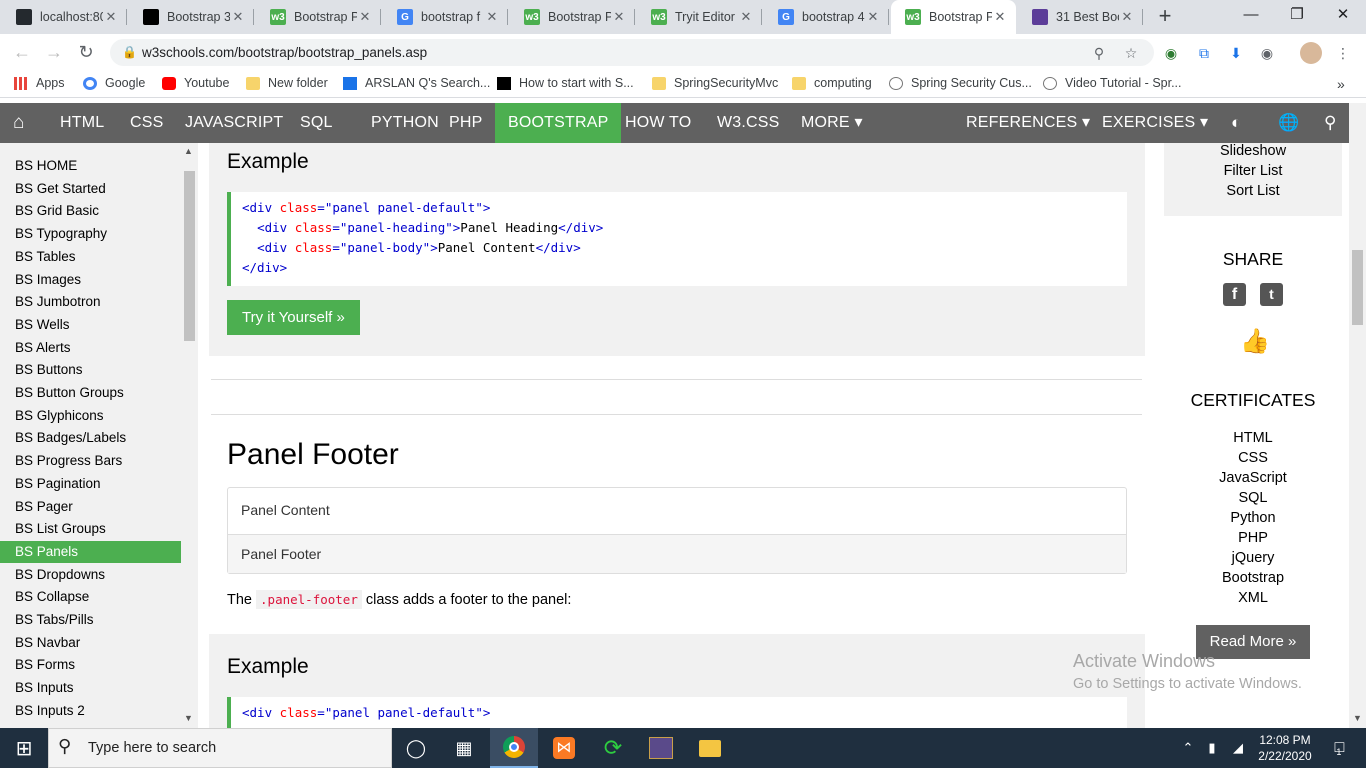 This screenshot has height=768, width=1366. I want to click on sync-app-taskbar-icon: ⟳, so click(613, 748).